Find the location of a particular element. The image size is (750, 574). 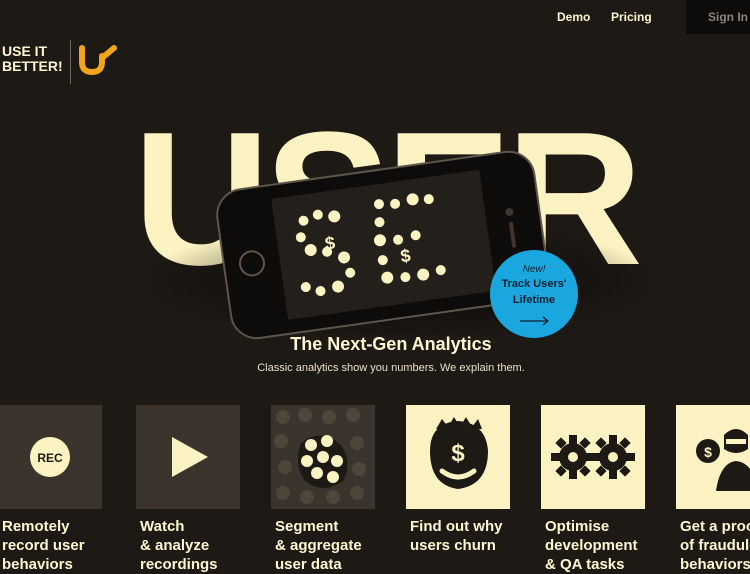

feature-churn-label: Find out why users churn is located at coordinates (456, 536).